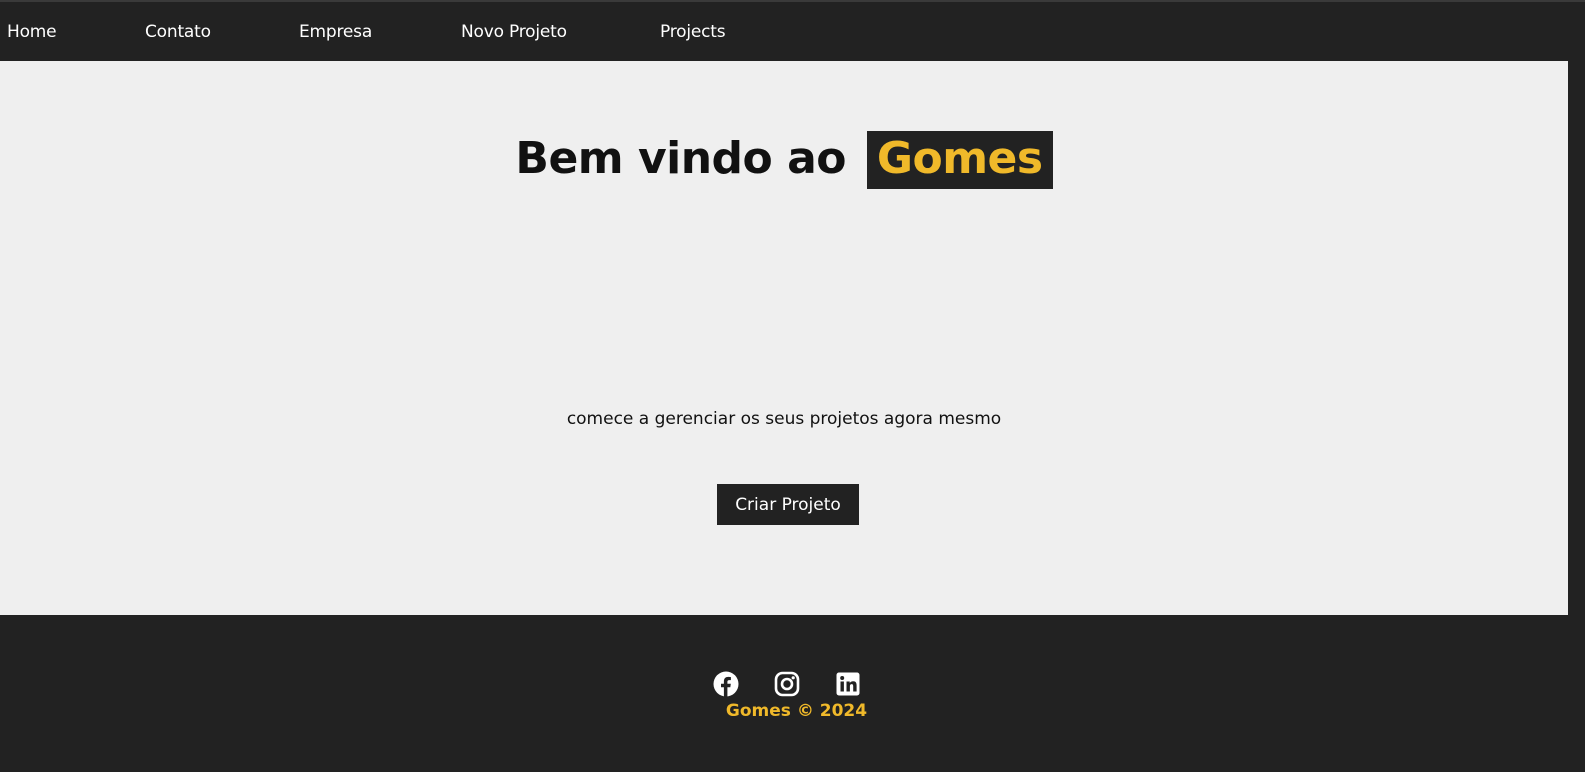  What do you see at coordinates (335, 32) in the screenshot?
I see `nav-link-empresa: Empresa` at bounding box center [335, 32].